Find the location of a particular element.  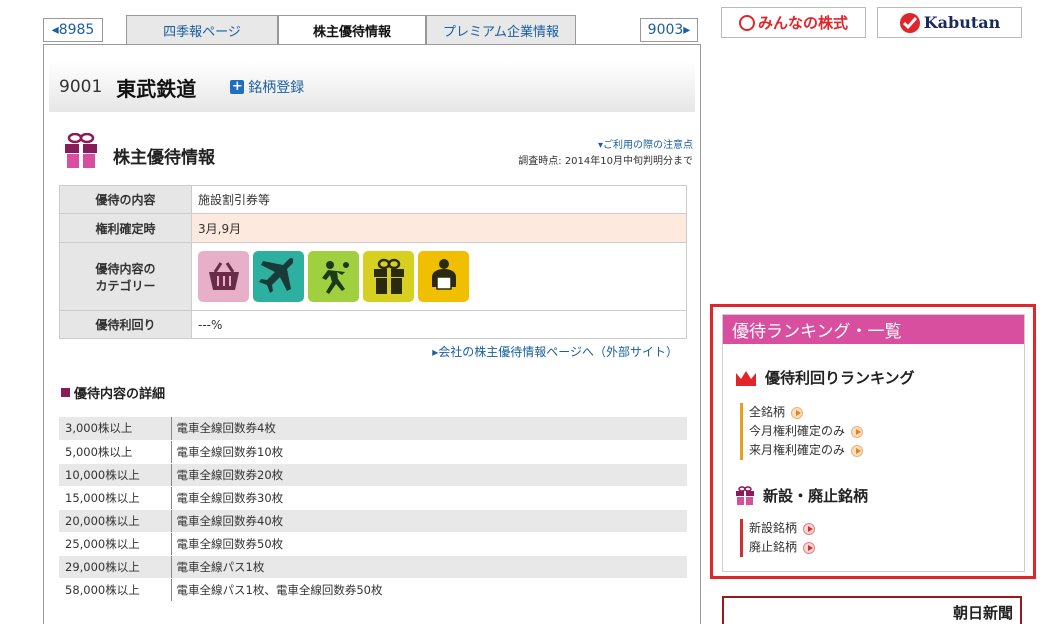

prev-stock-link: ◂8985 is located at coordinates (73, 30).